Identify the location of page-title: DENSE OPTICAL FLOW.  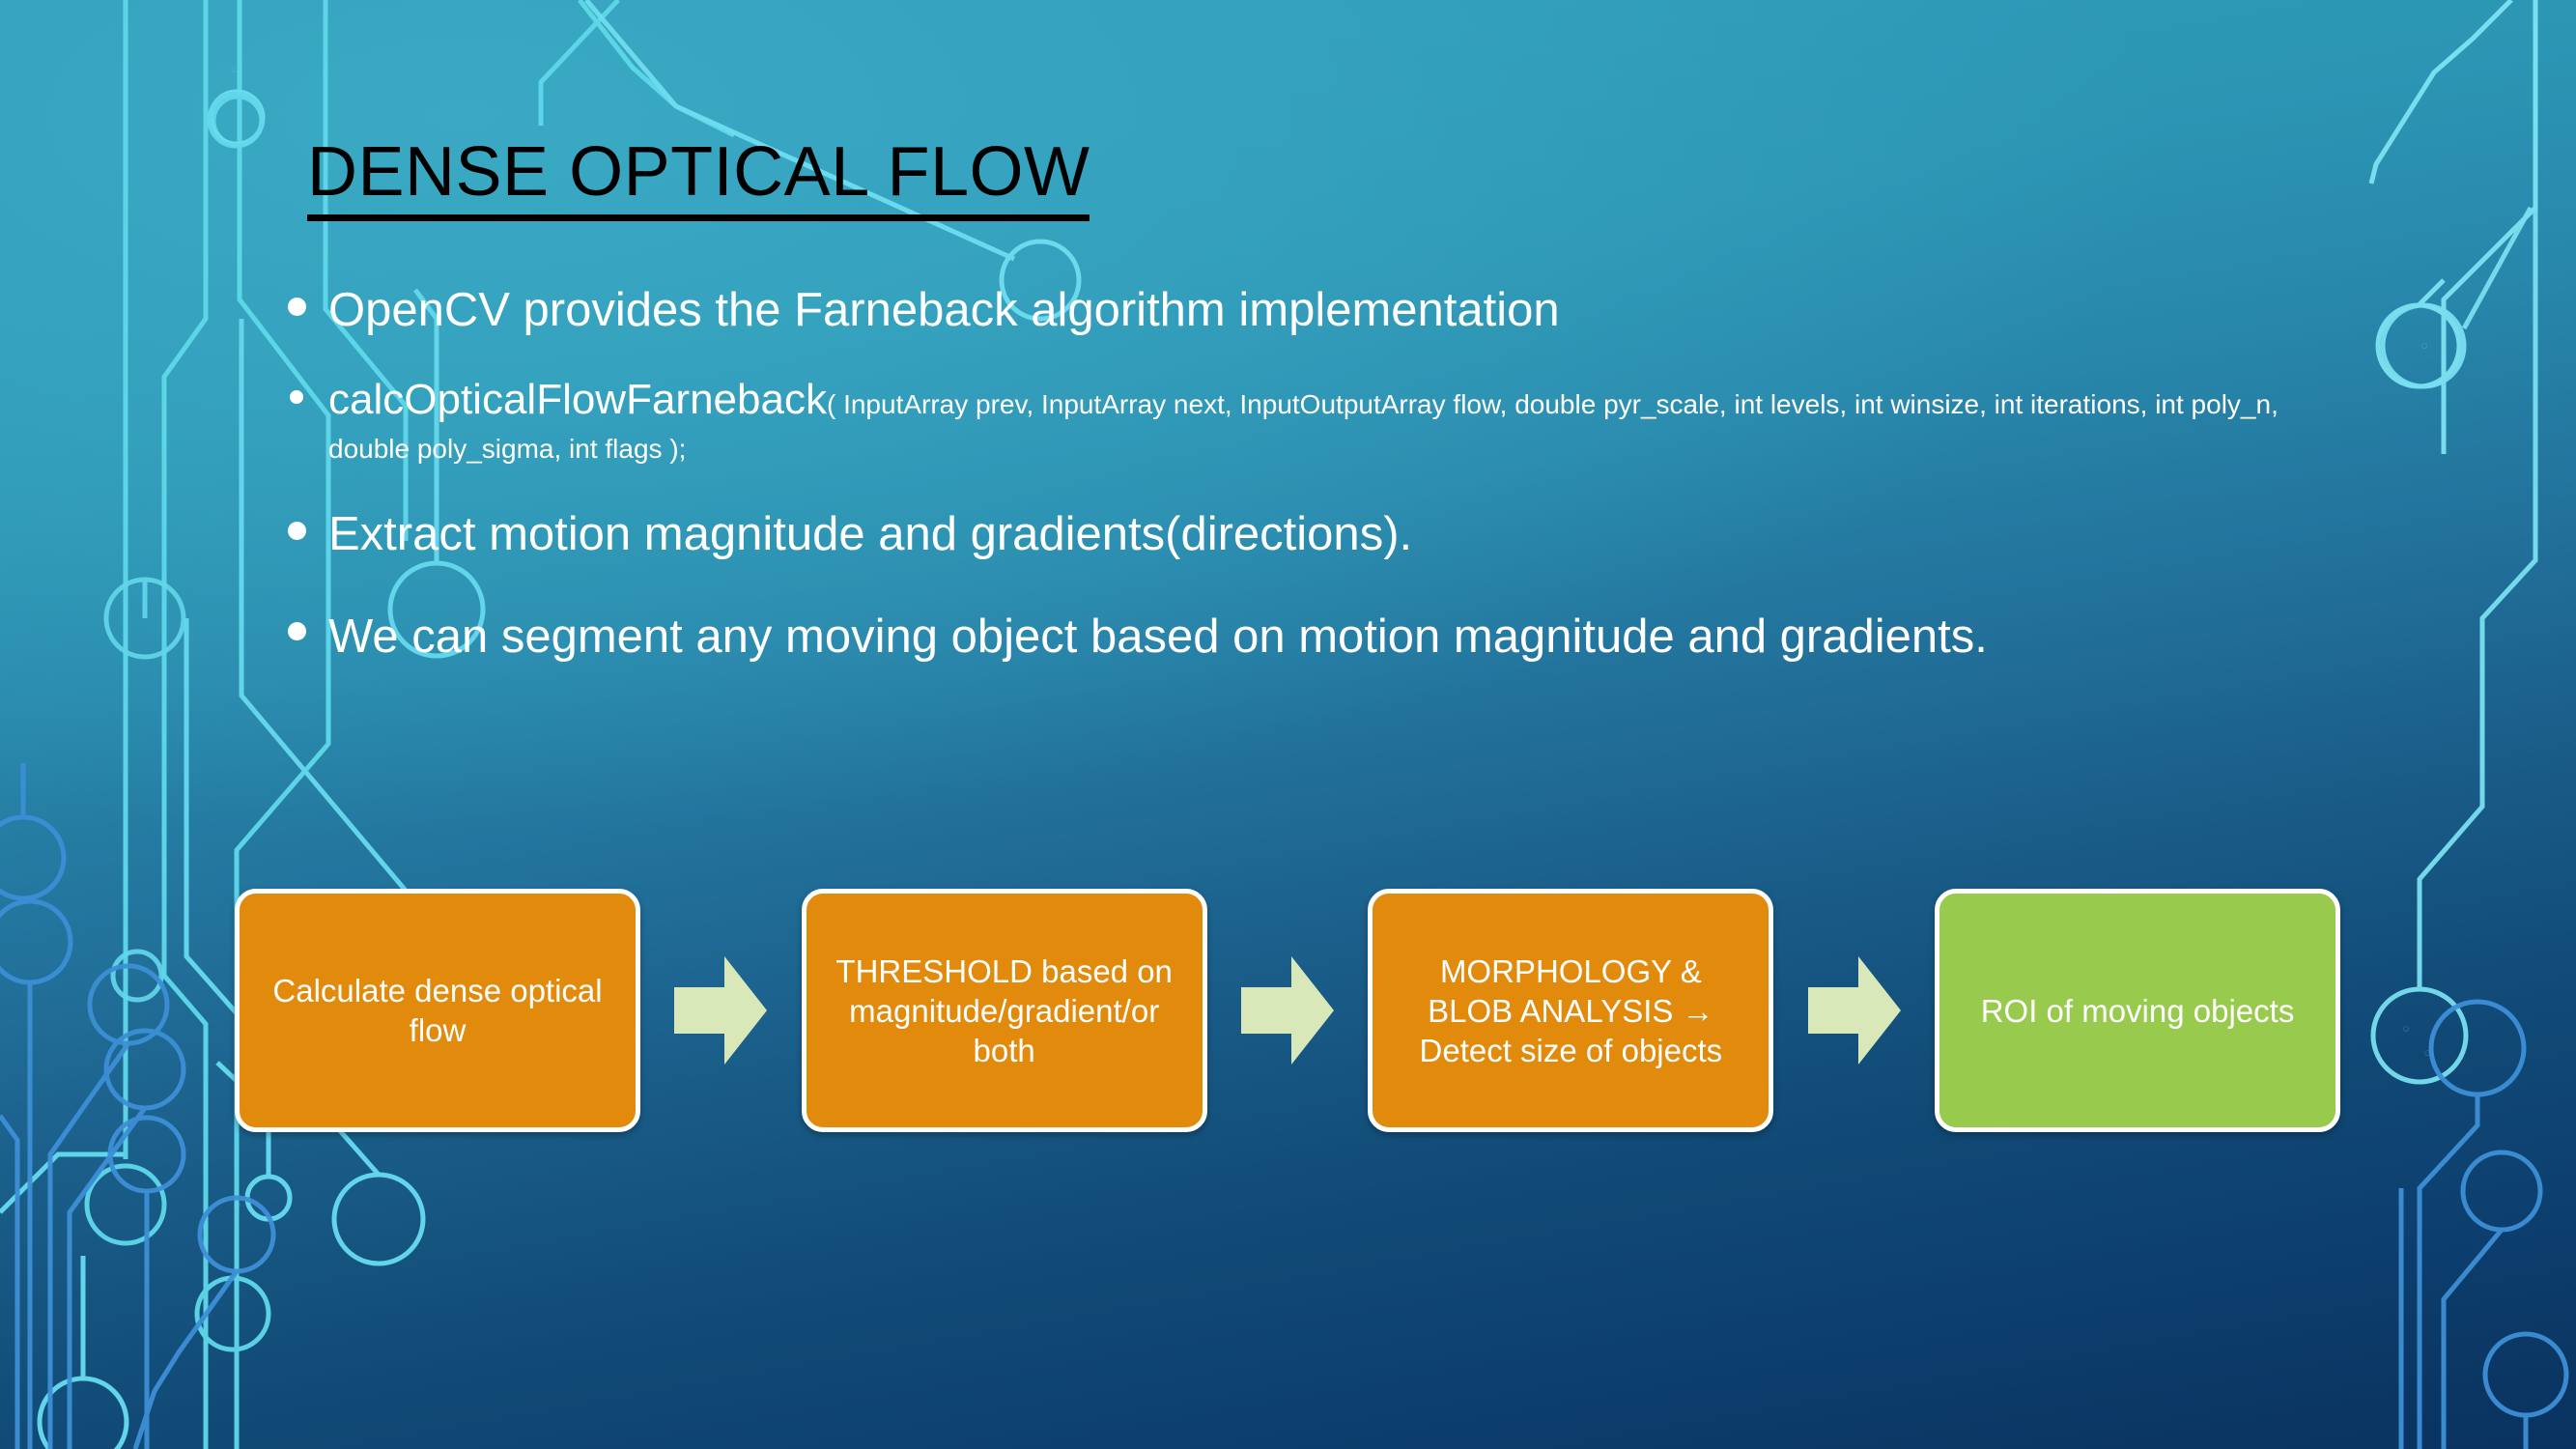
(698, 179).